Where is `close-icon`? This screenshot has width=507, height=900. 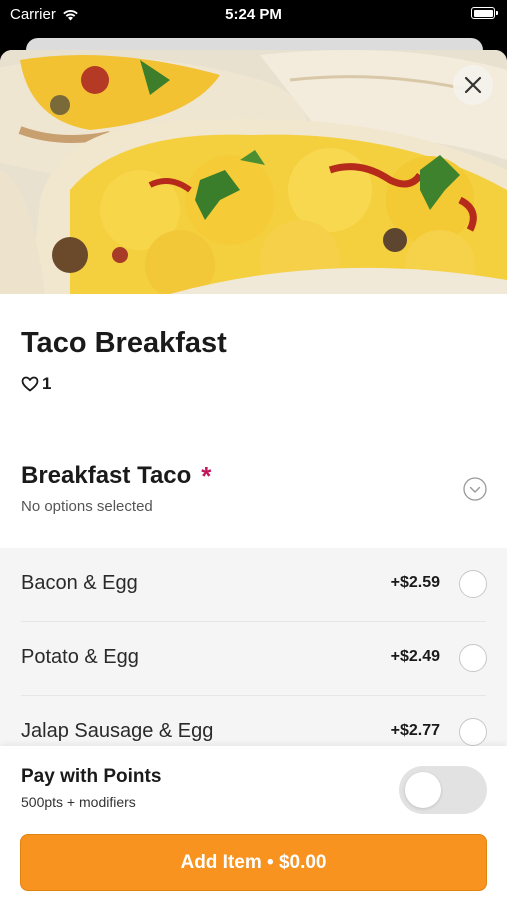 close-icon is located at coordinates (473, 85).